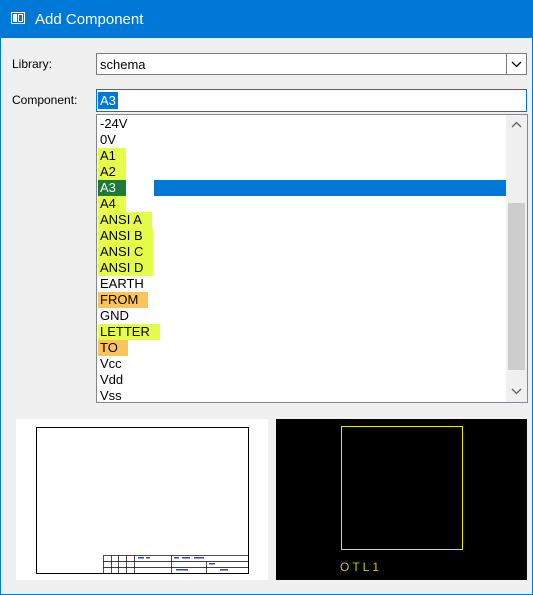 This screenshot has width=533, height=595. What do you see at coordinates (111, 395) in the screenshot?
I see `list-item-label: Vss` at bounding box center [111, 395].